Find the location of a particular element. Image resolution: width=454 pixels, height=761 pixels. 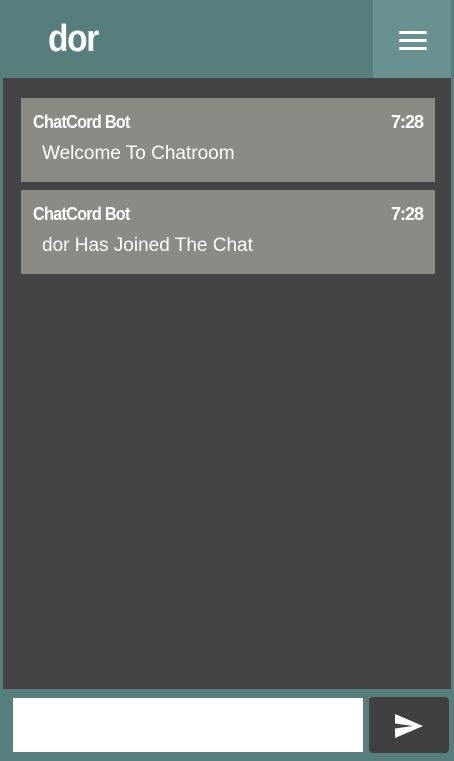

message-input is located at coordinates (188, 725).